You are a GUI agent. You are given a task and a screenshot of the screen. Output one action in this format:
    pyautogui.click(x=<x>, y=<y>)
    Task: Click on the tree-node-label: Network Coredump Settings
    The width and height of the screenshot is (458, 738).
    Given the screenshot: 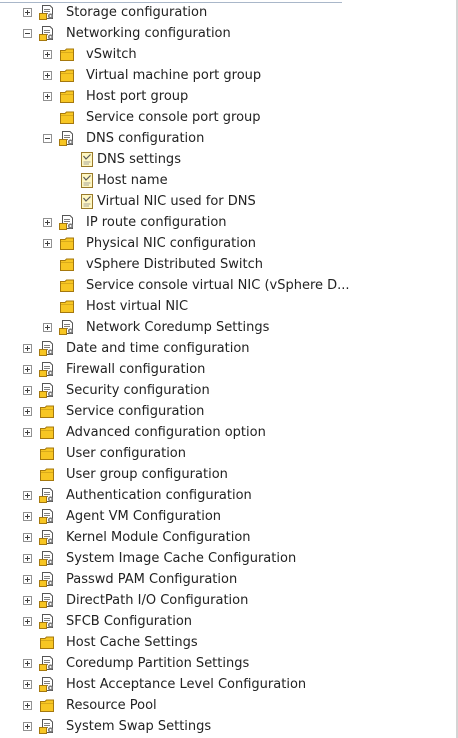 What is the action you would take?
    pyautogui.click(x=177, y=327)
    